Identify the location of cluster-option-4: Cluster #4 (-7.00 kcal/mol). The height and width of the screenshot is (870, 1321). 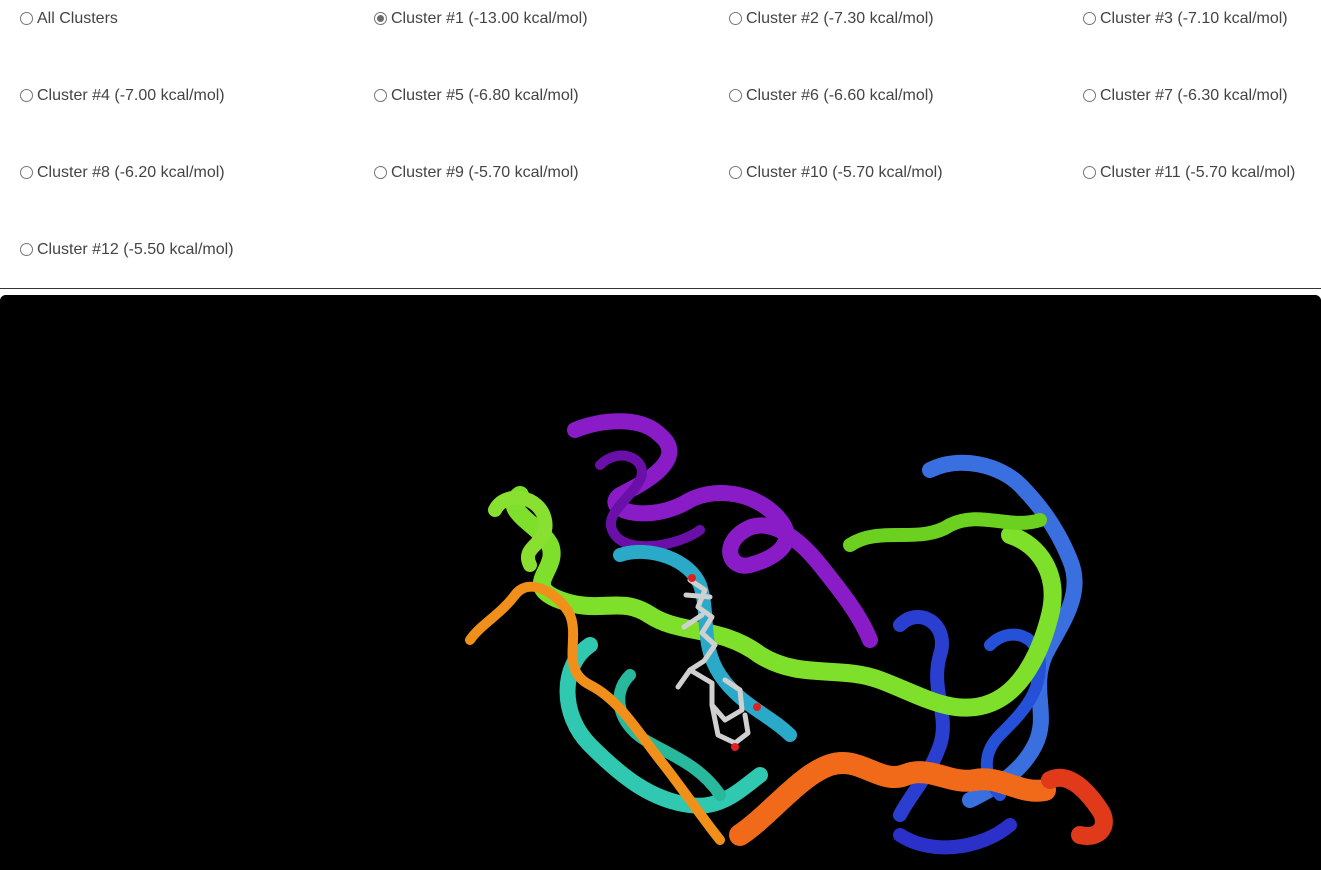
(122, 96).